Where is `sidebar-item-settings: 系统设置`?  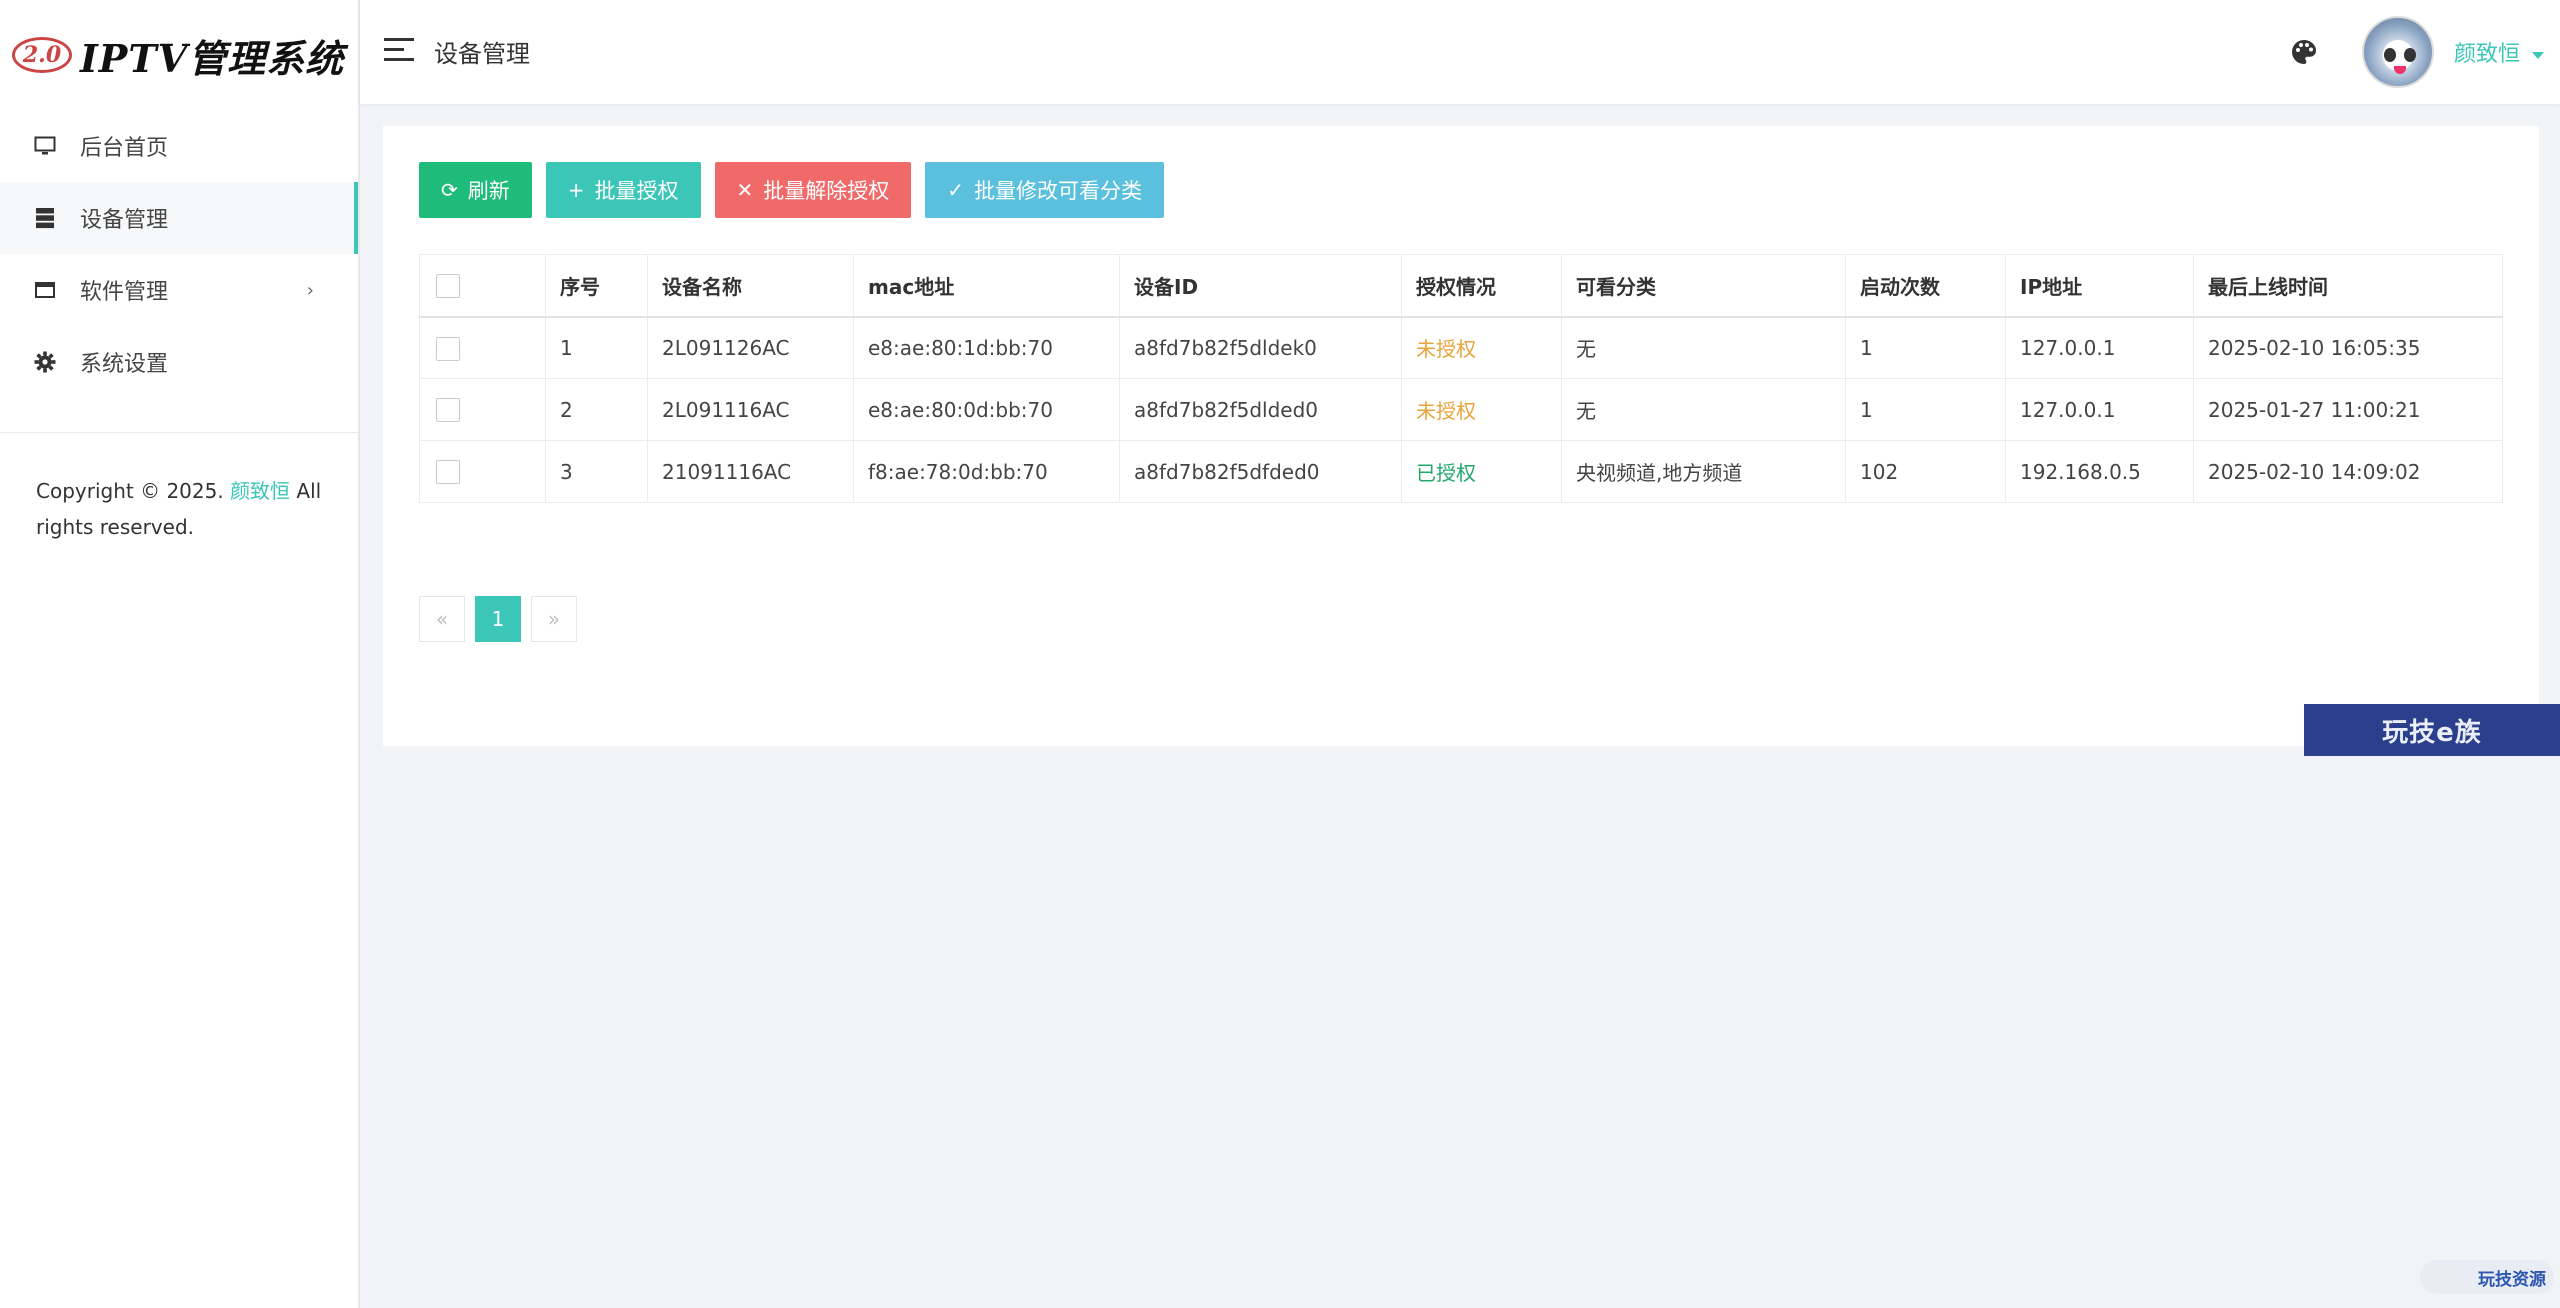
sidebar-item-settings: 系统设置 is located at coordinates (179, 362).